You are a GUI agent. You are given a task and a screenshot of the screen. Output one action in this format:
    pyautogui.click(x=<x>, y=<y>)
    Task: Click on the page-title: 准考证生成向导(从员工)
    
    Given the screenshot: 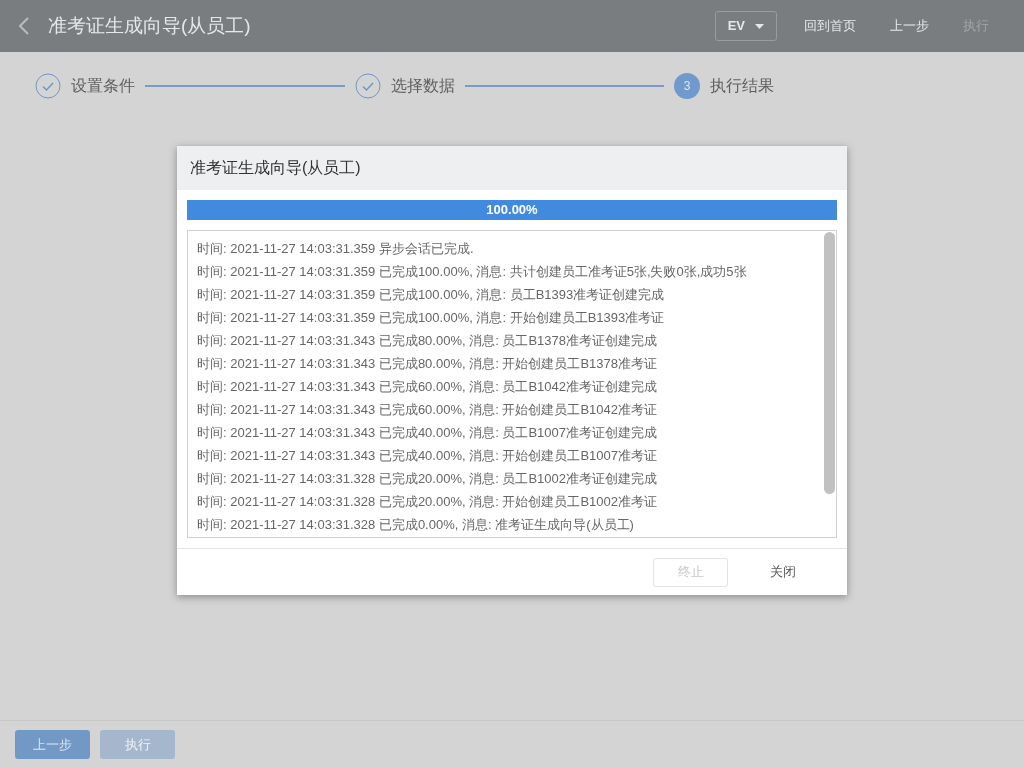 What is the action you would take?
    pyautogui.click(x=149, y=25)
    